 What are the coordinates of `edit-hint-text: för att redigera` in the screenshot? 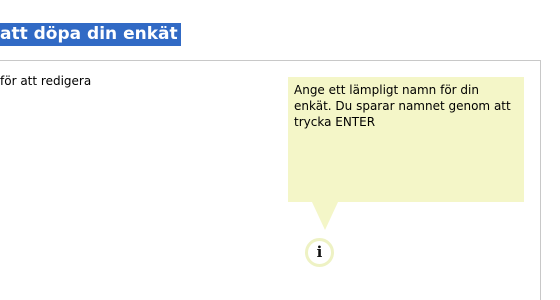 It's located at (46, 81).